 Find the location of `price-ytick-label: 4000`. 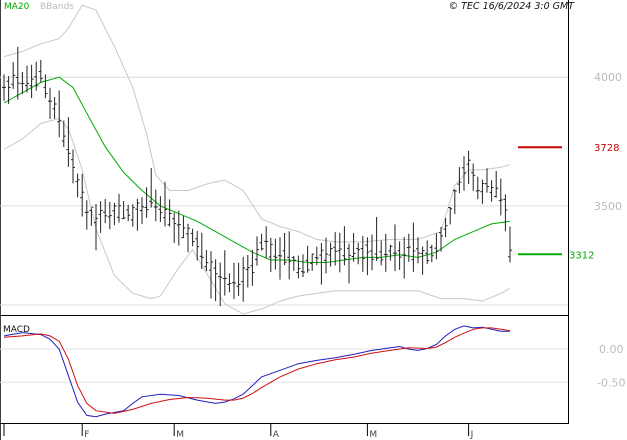

price-ytick-label: 4000 is located at coordinates (608, 77).